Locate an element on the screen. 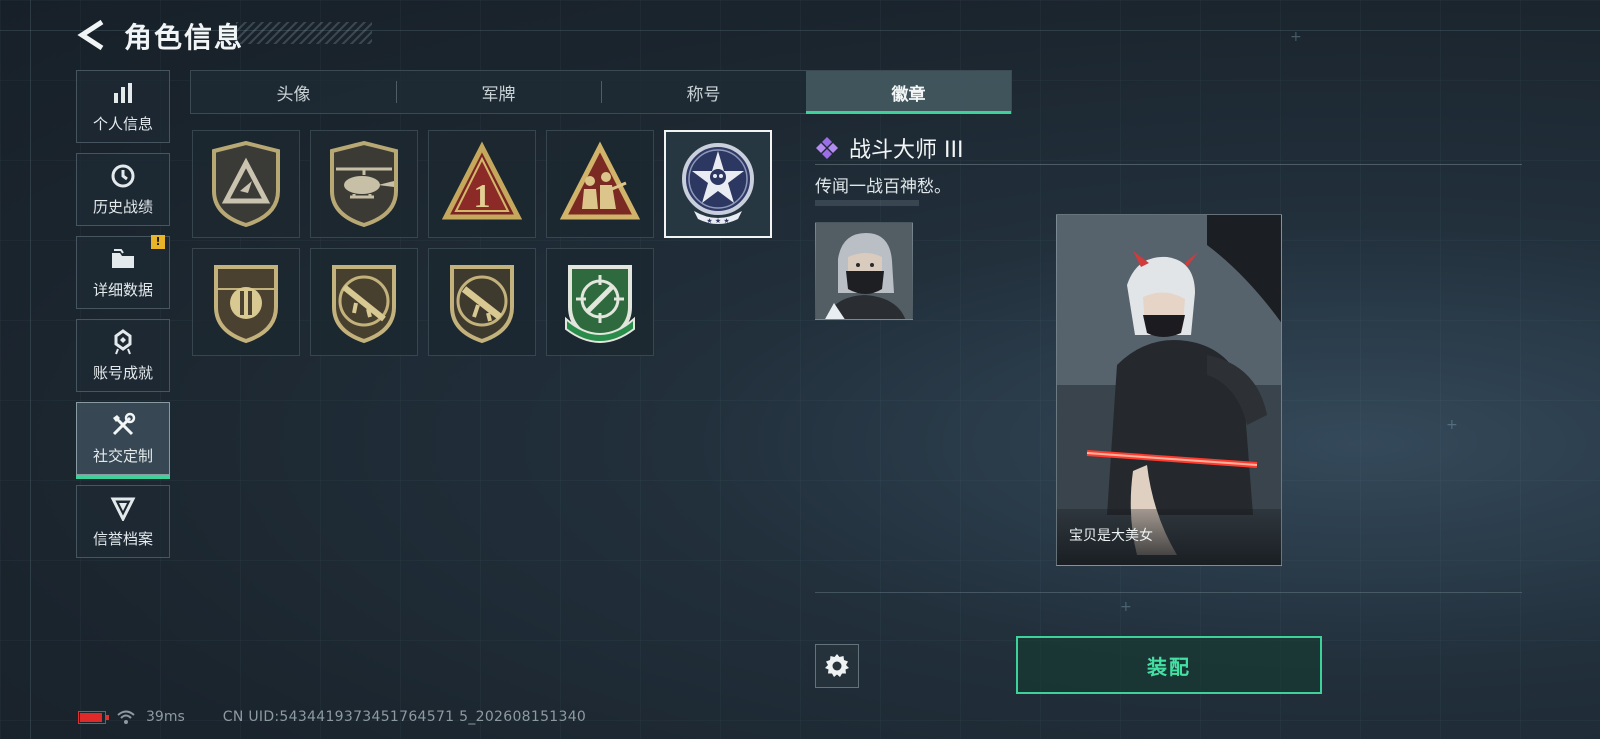 Image resolution: width=1600 pixels, height=739 pixels. title-decoration is located at coordinates (304, 33).